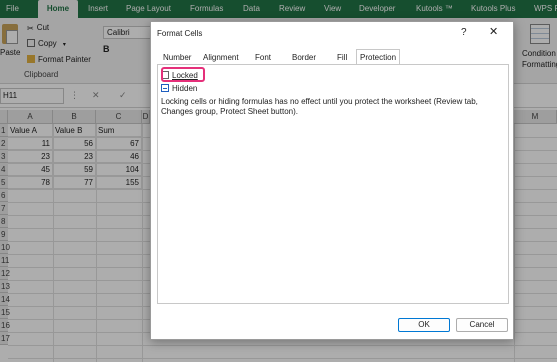 Image resolution: width=557 pixels, height=362 pixels. Describe the element at coordinates (221, 57) in the screenshot. I see `tab-alignment: Alignment` at that location.